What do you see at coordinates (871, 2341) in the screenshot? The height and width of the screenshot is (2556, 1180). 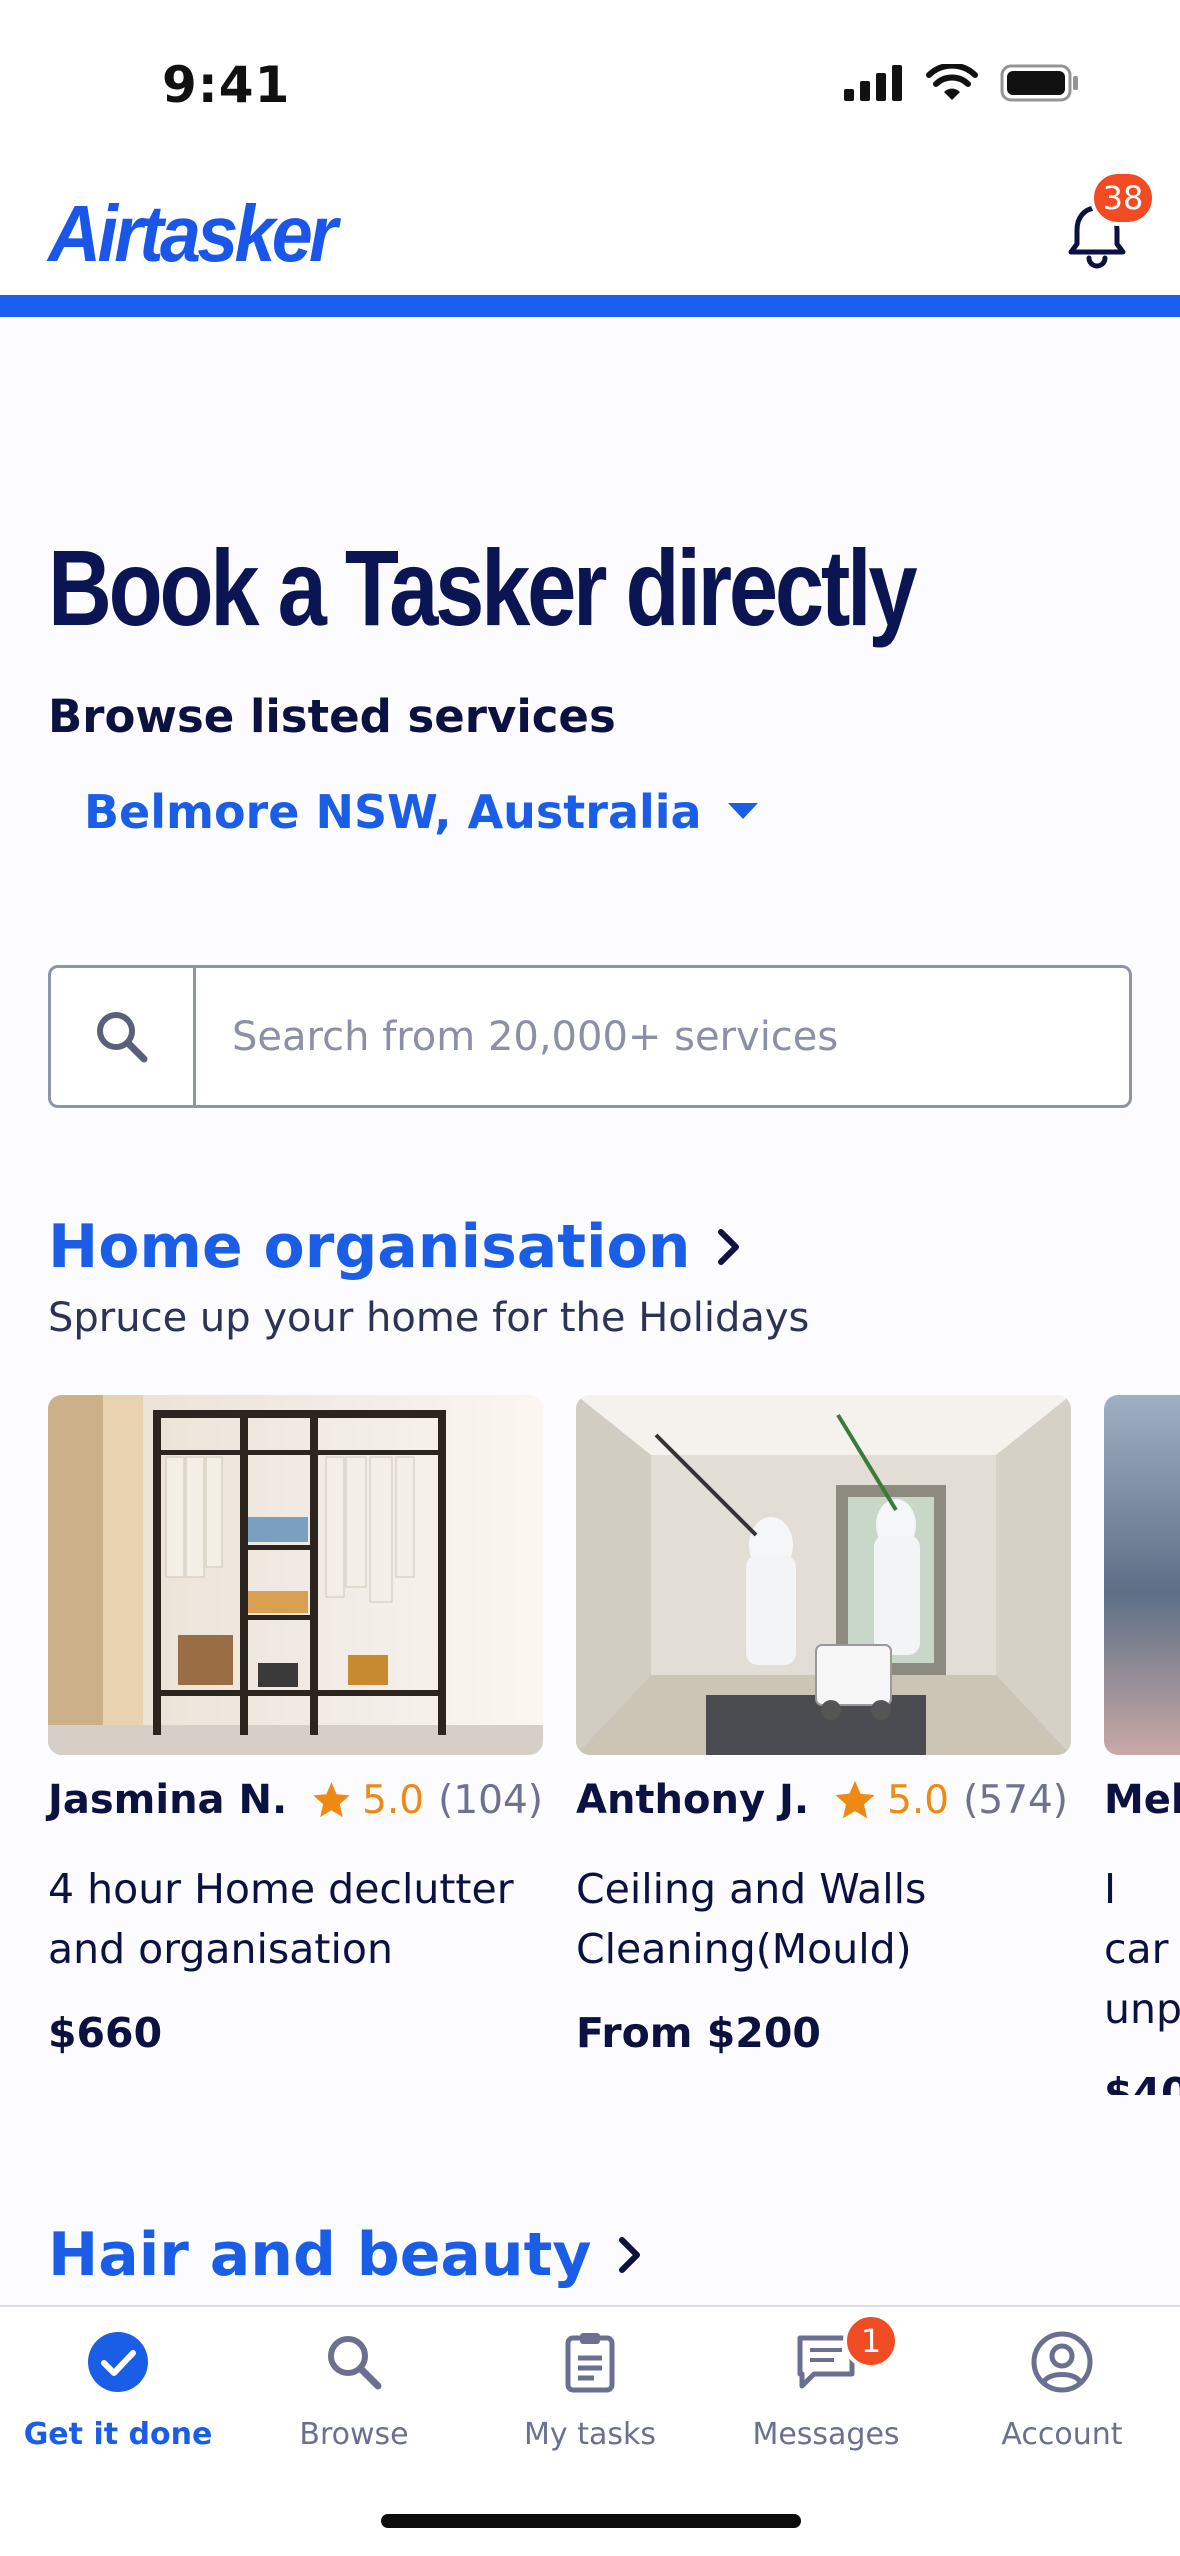 I see `messages-badge: 1` at bounding box center [871, 2341].